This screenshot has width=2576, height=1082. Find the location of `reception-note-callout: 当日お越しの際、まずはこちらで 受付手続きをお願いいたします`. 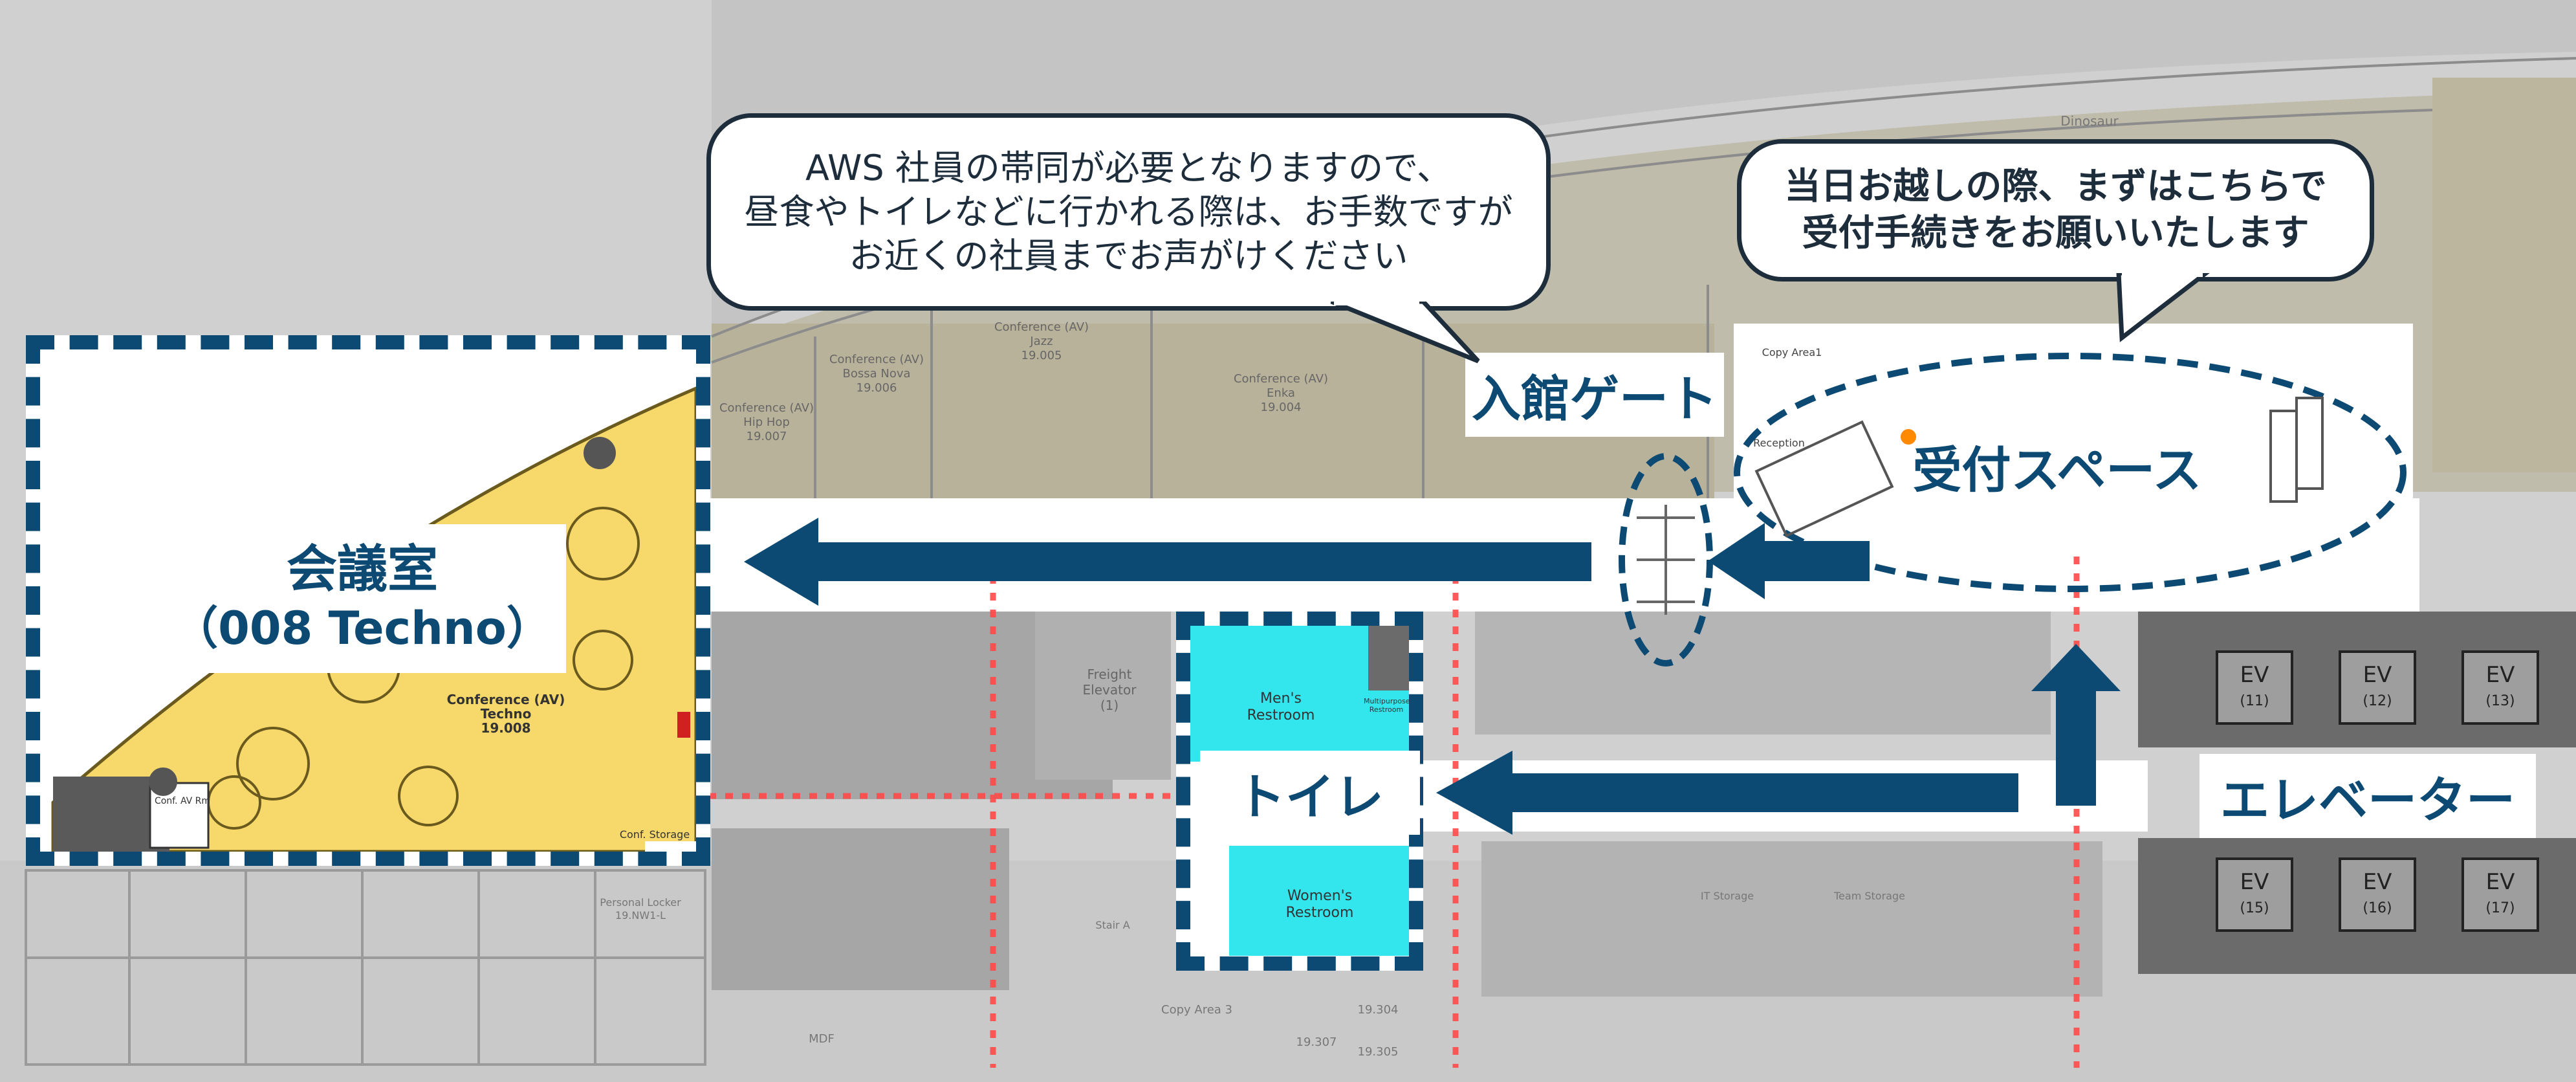

reception-note-callout: 当日お越しの際、まずはこちらで 受付手続きをお願いいたします is located at coordinates (2055, 210).